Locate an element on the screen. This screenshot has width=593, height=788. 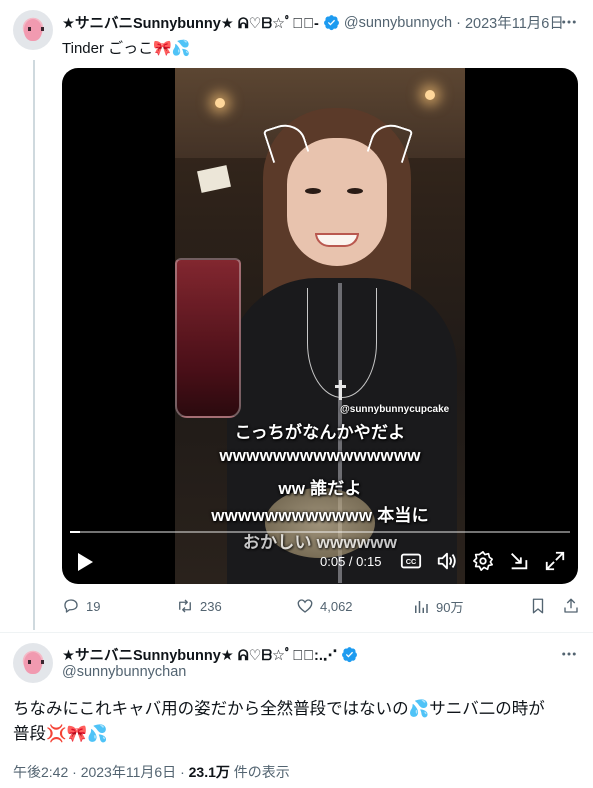
video-caption: こっちがなんかやだよ is located at coordinates (320, 432).